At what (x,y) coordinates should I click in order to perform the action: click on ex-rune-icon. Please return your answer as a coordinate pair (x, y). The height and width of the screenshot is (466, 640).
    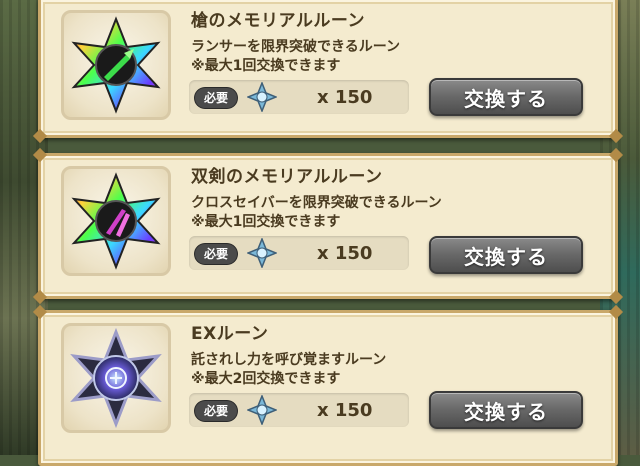
    Looking at the image, I should click on (116, 378).